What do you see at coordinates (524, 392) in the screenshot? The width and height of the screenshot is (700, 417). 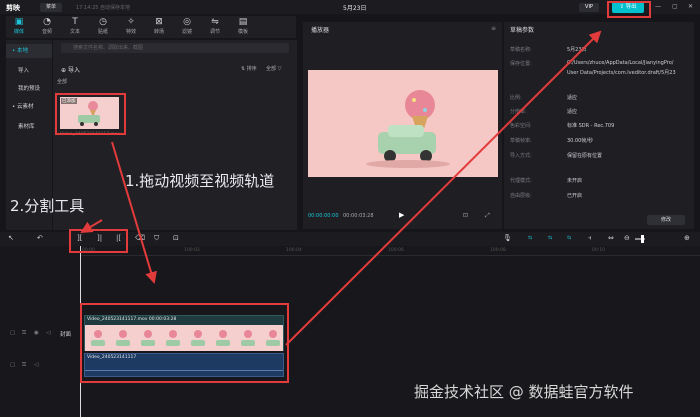 I see `watermark: 掘金技术社区 @ 数据蛙官方软件` at bounding box center [524, 392].